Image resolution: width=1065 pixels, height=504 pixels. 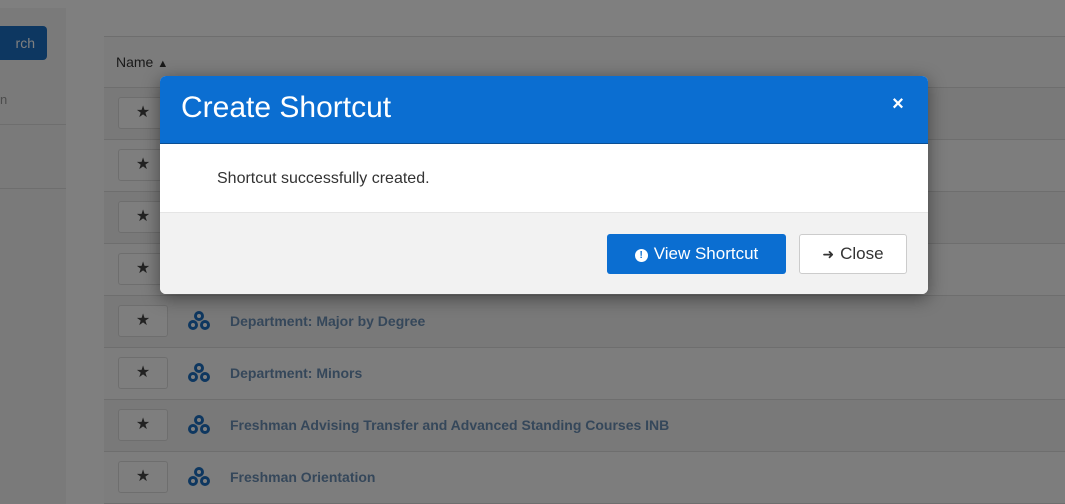 I want to click on close-label: Close, so click(x=862, y=253).